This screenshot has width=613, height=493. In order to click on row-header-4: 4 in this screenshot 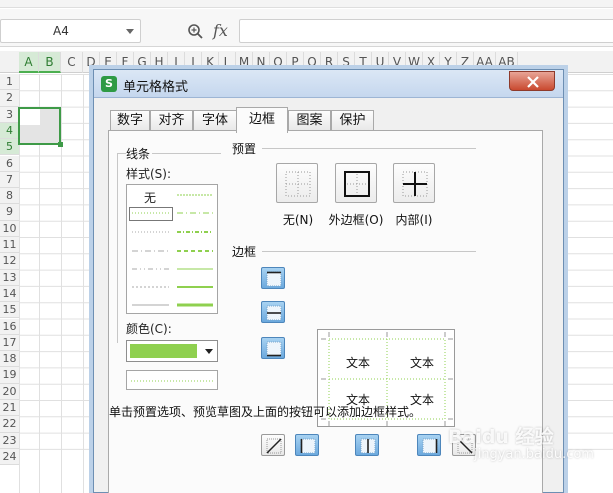, I will do `click(9, 131)`.